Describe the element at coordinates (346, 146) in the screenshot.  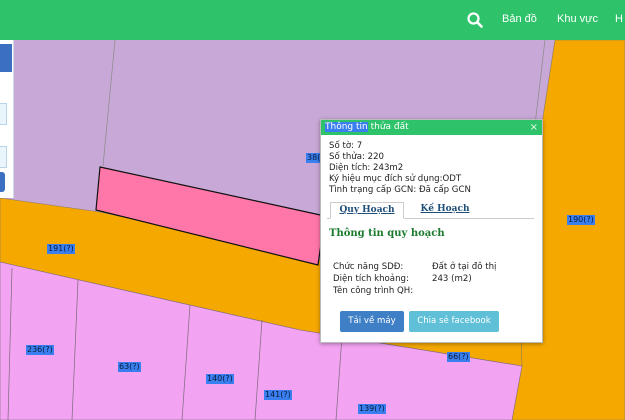
I see `info-so-to: Số tờ: 7` at that location.